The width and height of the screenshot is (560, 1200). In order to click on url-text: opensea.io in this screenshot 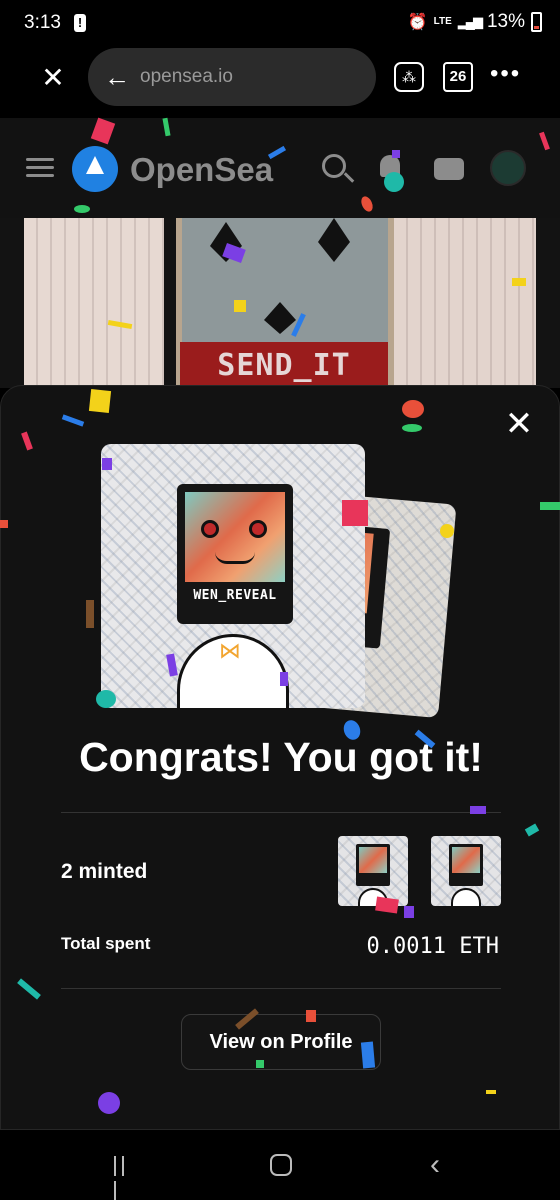, I will do `click(186, 77)`.